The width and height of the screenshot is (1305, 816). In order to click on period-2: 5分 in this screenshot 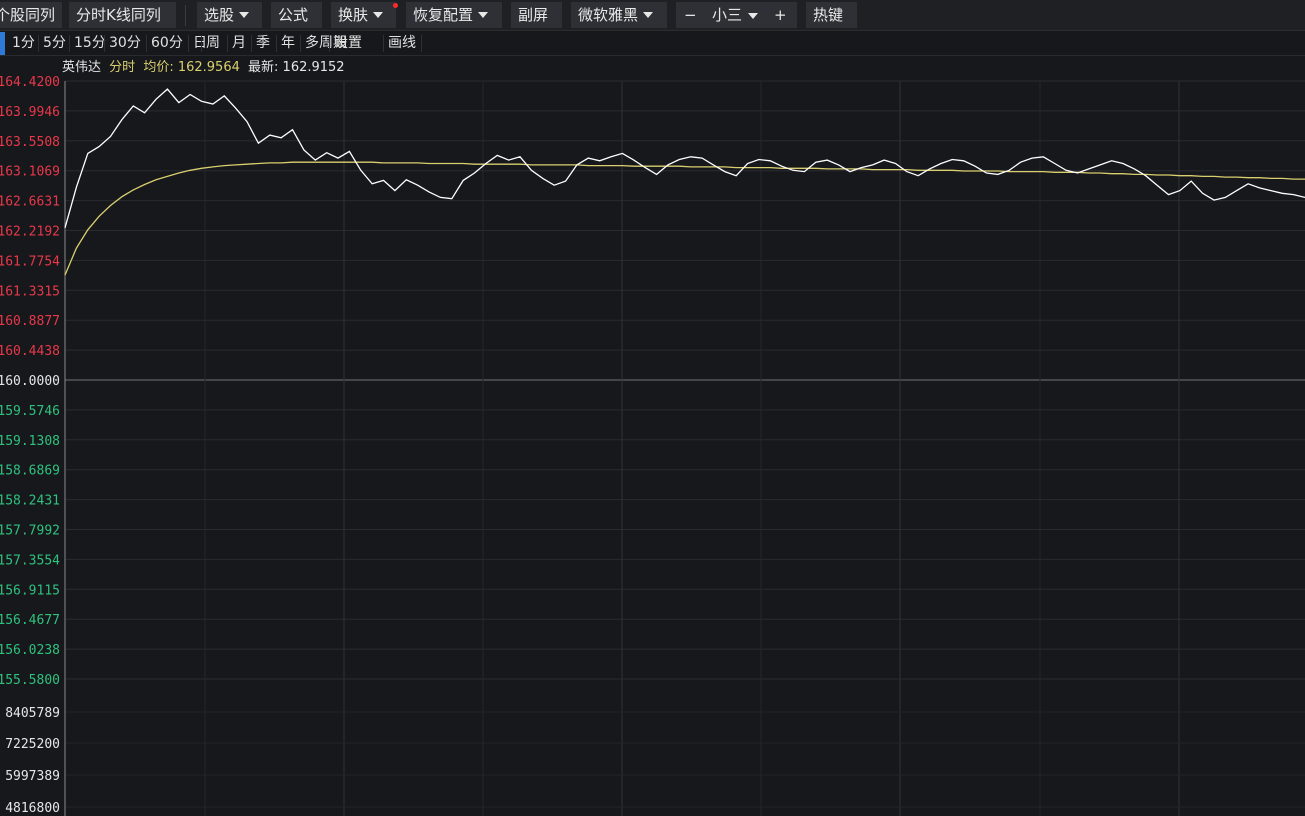, I will do `click(54, 43)`.